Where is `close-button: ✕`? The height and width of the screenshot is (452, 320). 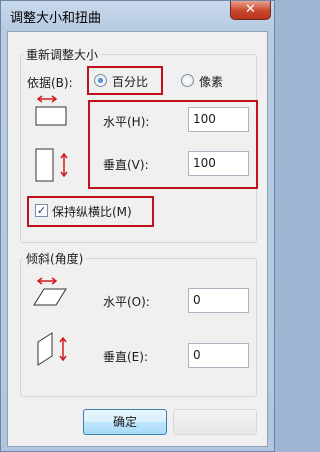
close-button: ✕ is located at coordinates (250, 10).